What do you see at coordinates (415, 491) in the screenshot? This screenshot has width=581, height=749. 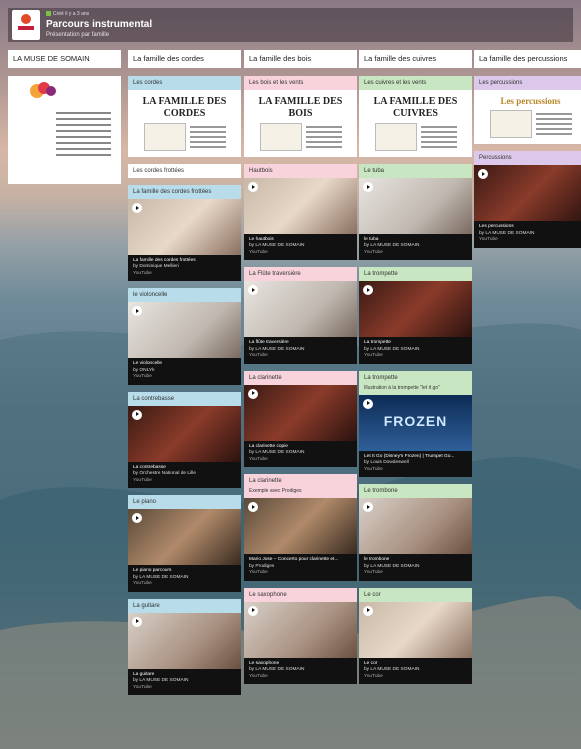 I see `post-title: Le trombone` at bounding box center [415, 491].